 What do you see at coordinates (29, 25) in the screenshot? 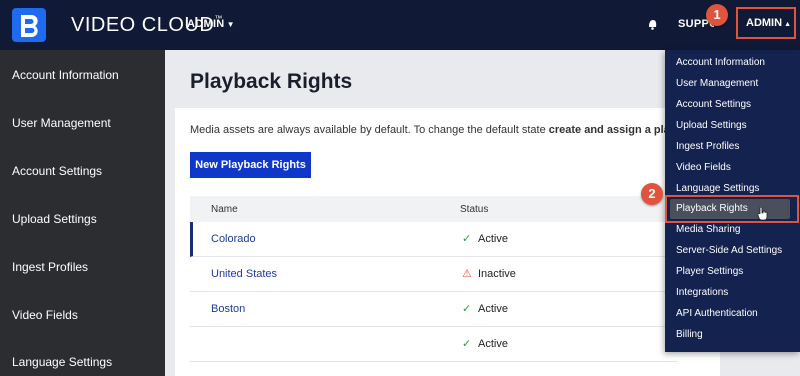
I see `brightcove-logo-icon` at bounding box center [29, 25].